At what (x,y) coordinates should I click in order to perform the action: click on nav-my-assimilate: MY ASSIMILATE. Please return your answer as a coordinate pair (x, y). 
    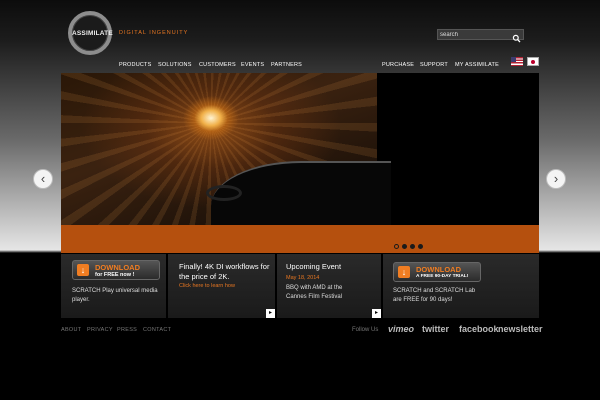
    Looking at the image, I should click on (477, 65).